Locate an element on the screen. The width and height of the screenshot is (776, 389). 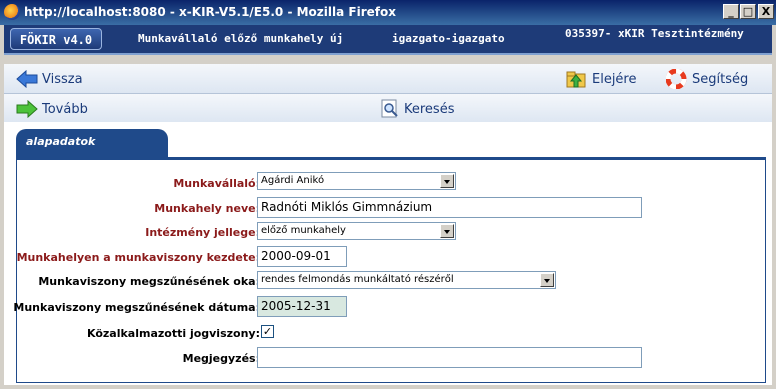
back-arrow-icon is located at coordinates (27, 79).